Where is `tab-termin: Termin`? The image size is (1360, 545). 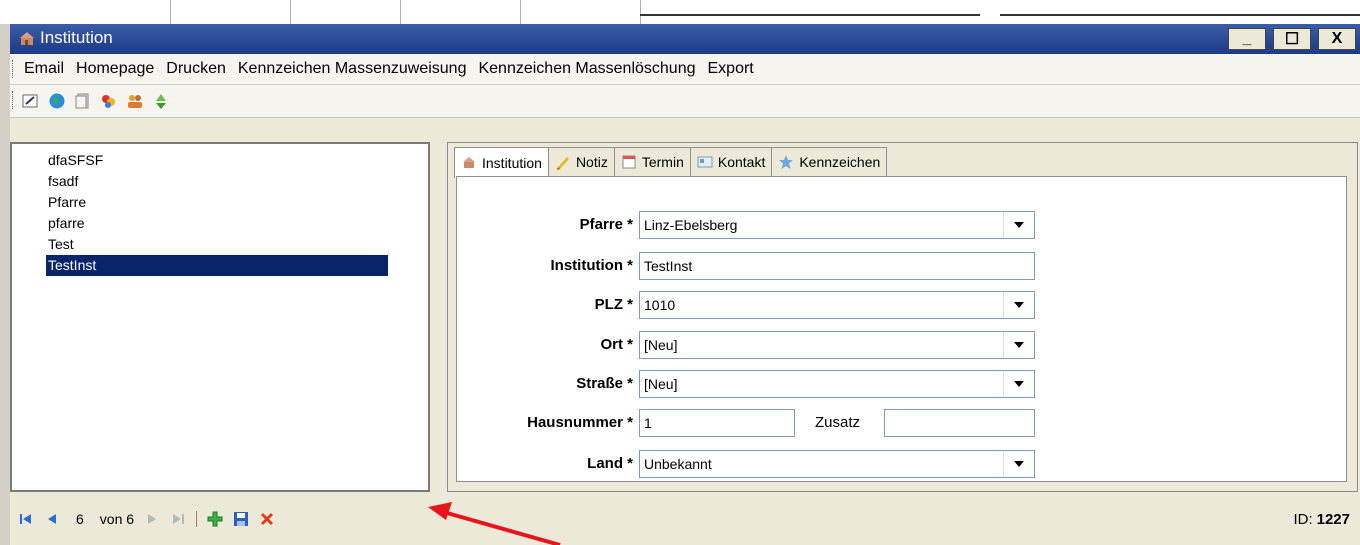 tab-termin: Termin is located at coordinates (652, 161).